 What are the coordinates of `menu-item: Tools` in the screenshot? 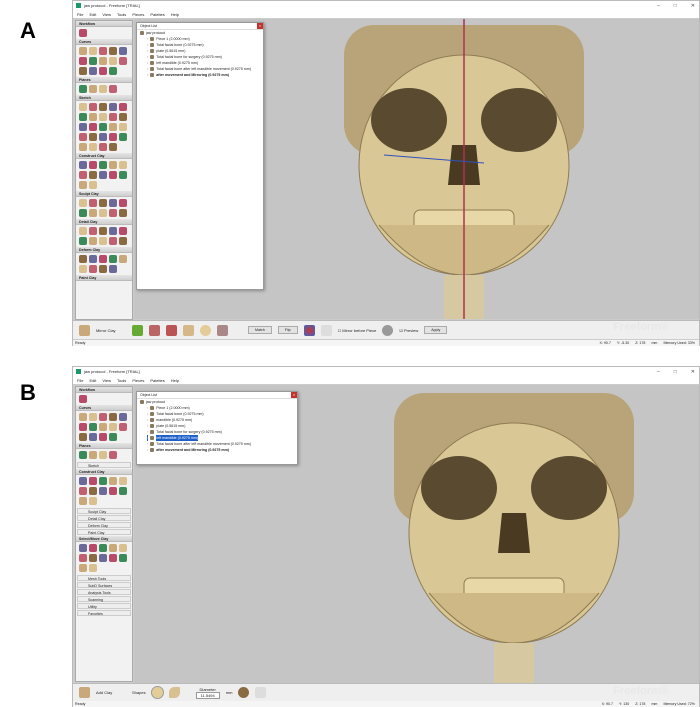 It's located at (121, 14).